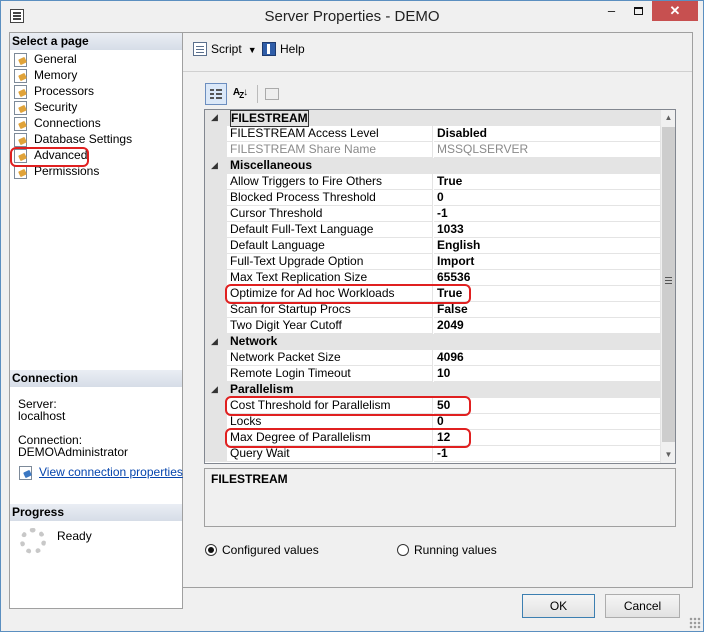  Describe the element at coordinates (432, 406) in the screenshot. I see `property-row: Cost Threshold for Parallelism 50` at that location.